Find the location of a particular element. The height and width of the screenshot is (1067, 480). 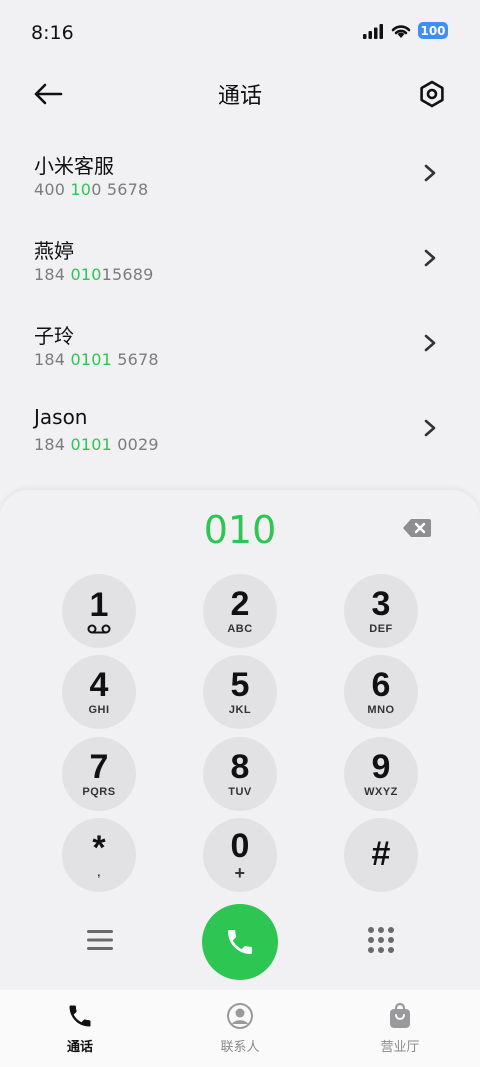

contact-number: 184 0101 5678 is located at coordinates (96, 359).